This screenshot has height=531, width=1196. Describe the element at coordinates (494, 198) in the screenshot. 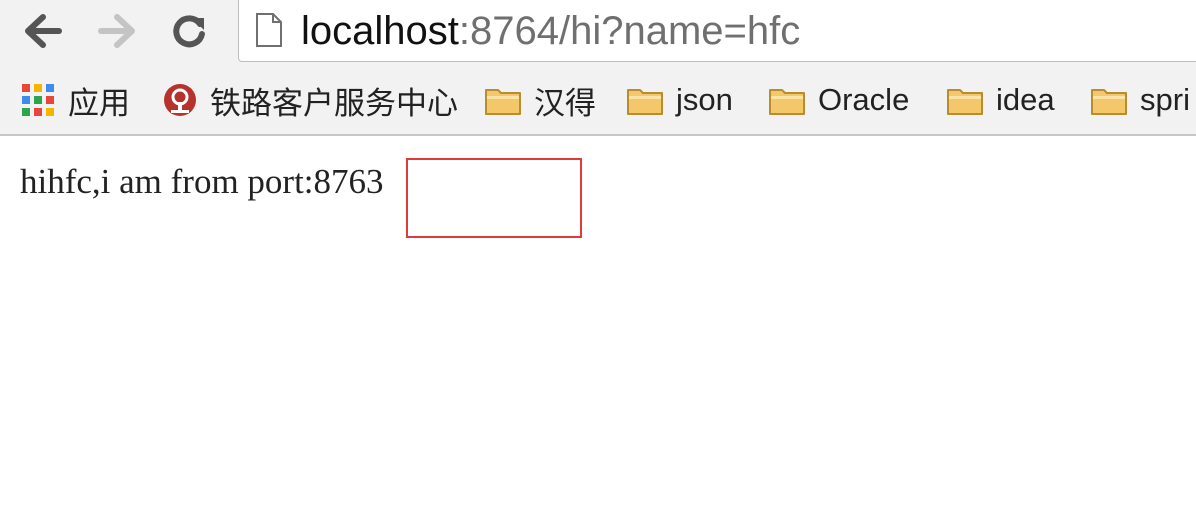

I see `annotation-highlight-box` at that location.